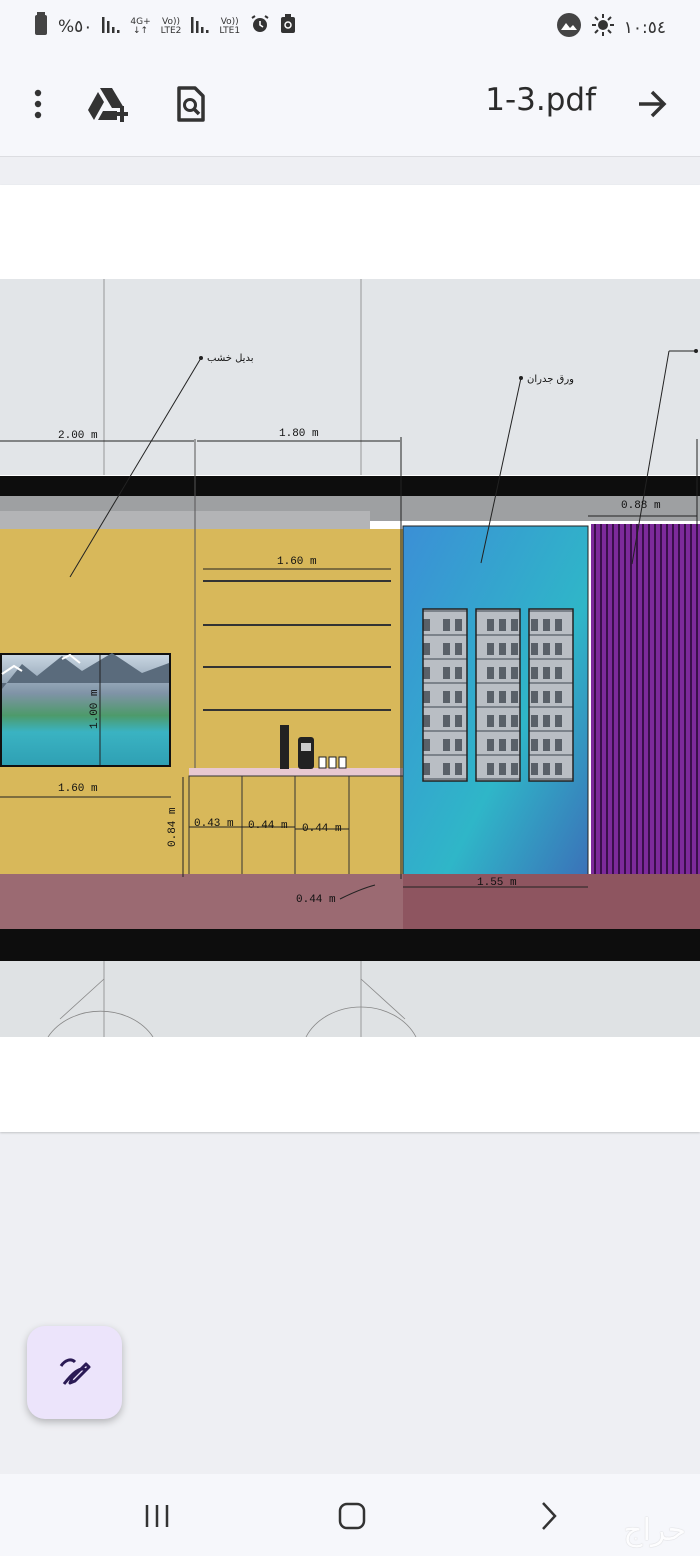 This screenshot has height=1556, width=700. What do you see at coordinates (78, 789) in the screenshot?
I see `dim-1-60-bottom: 1.60 m` at bounding box center [78, 789].